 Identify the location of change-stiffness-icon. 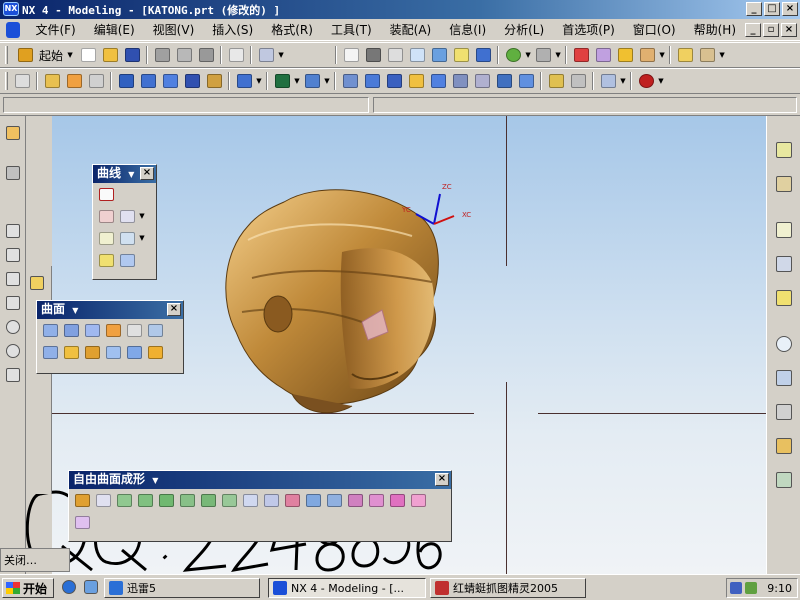
(229, 500).